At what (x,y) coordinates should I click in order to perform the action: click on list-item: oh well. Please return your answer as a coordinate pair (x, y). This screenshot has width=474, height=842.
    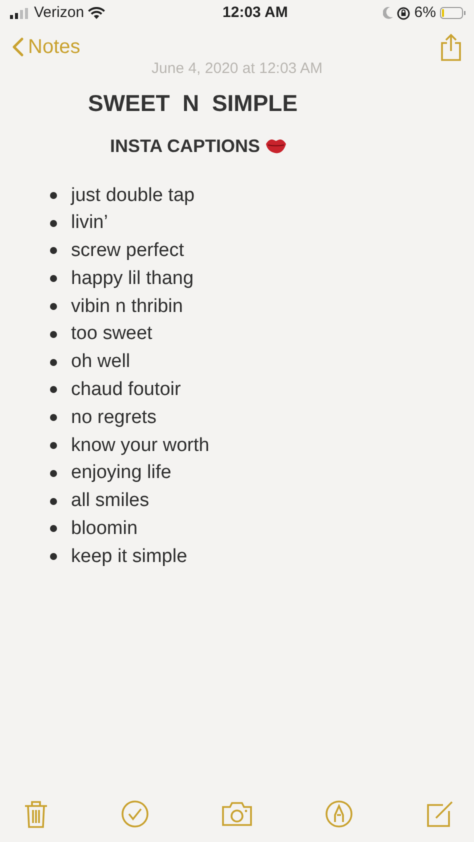
    Looking at the image, I should click on (100, 362).